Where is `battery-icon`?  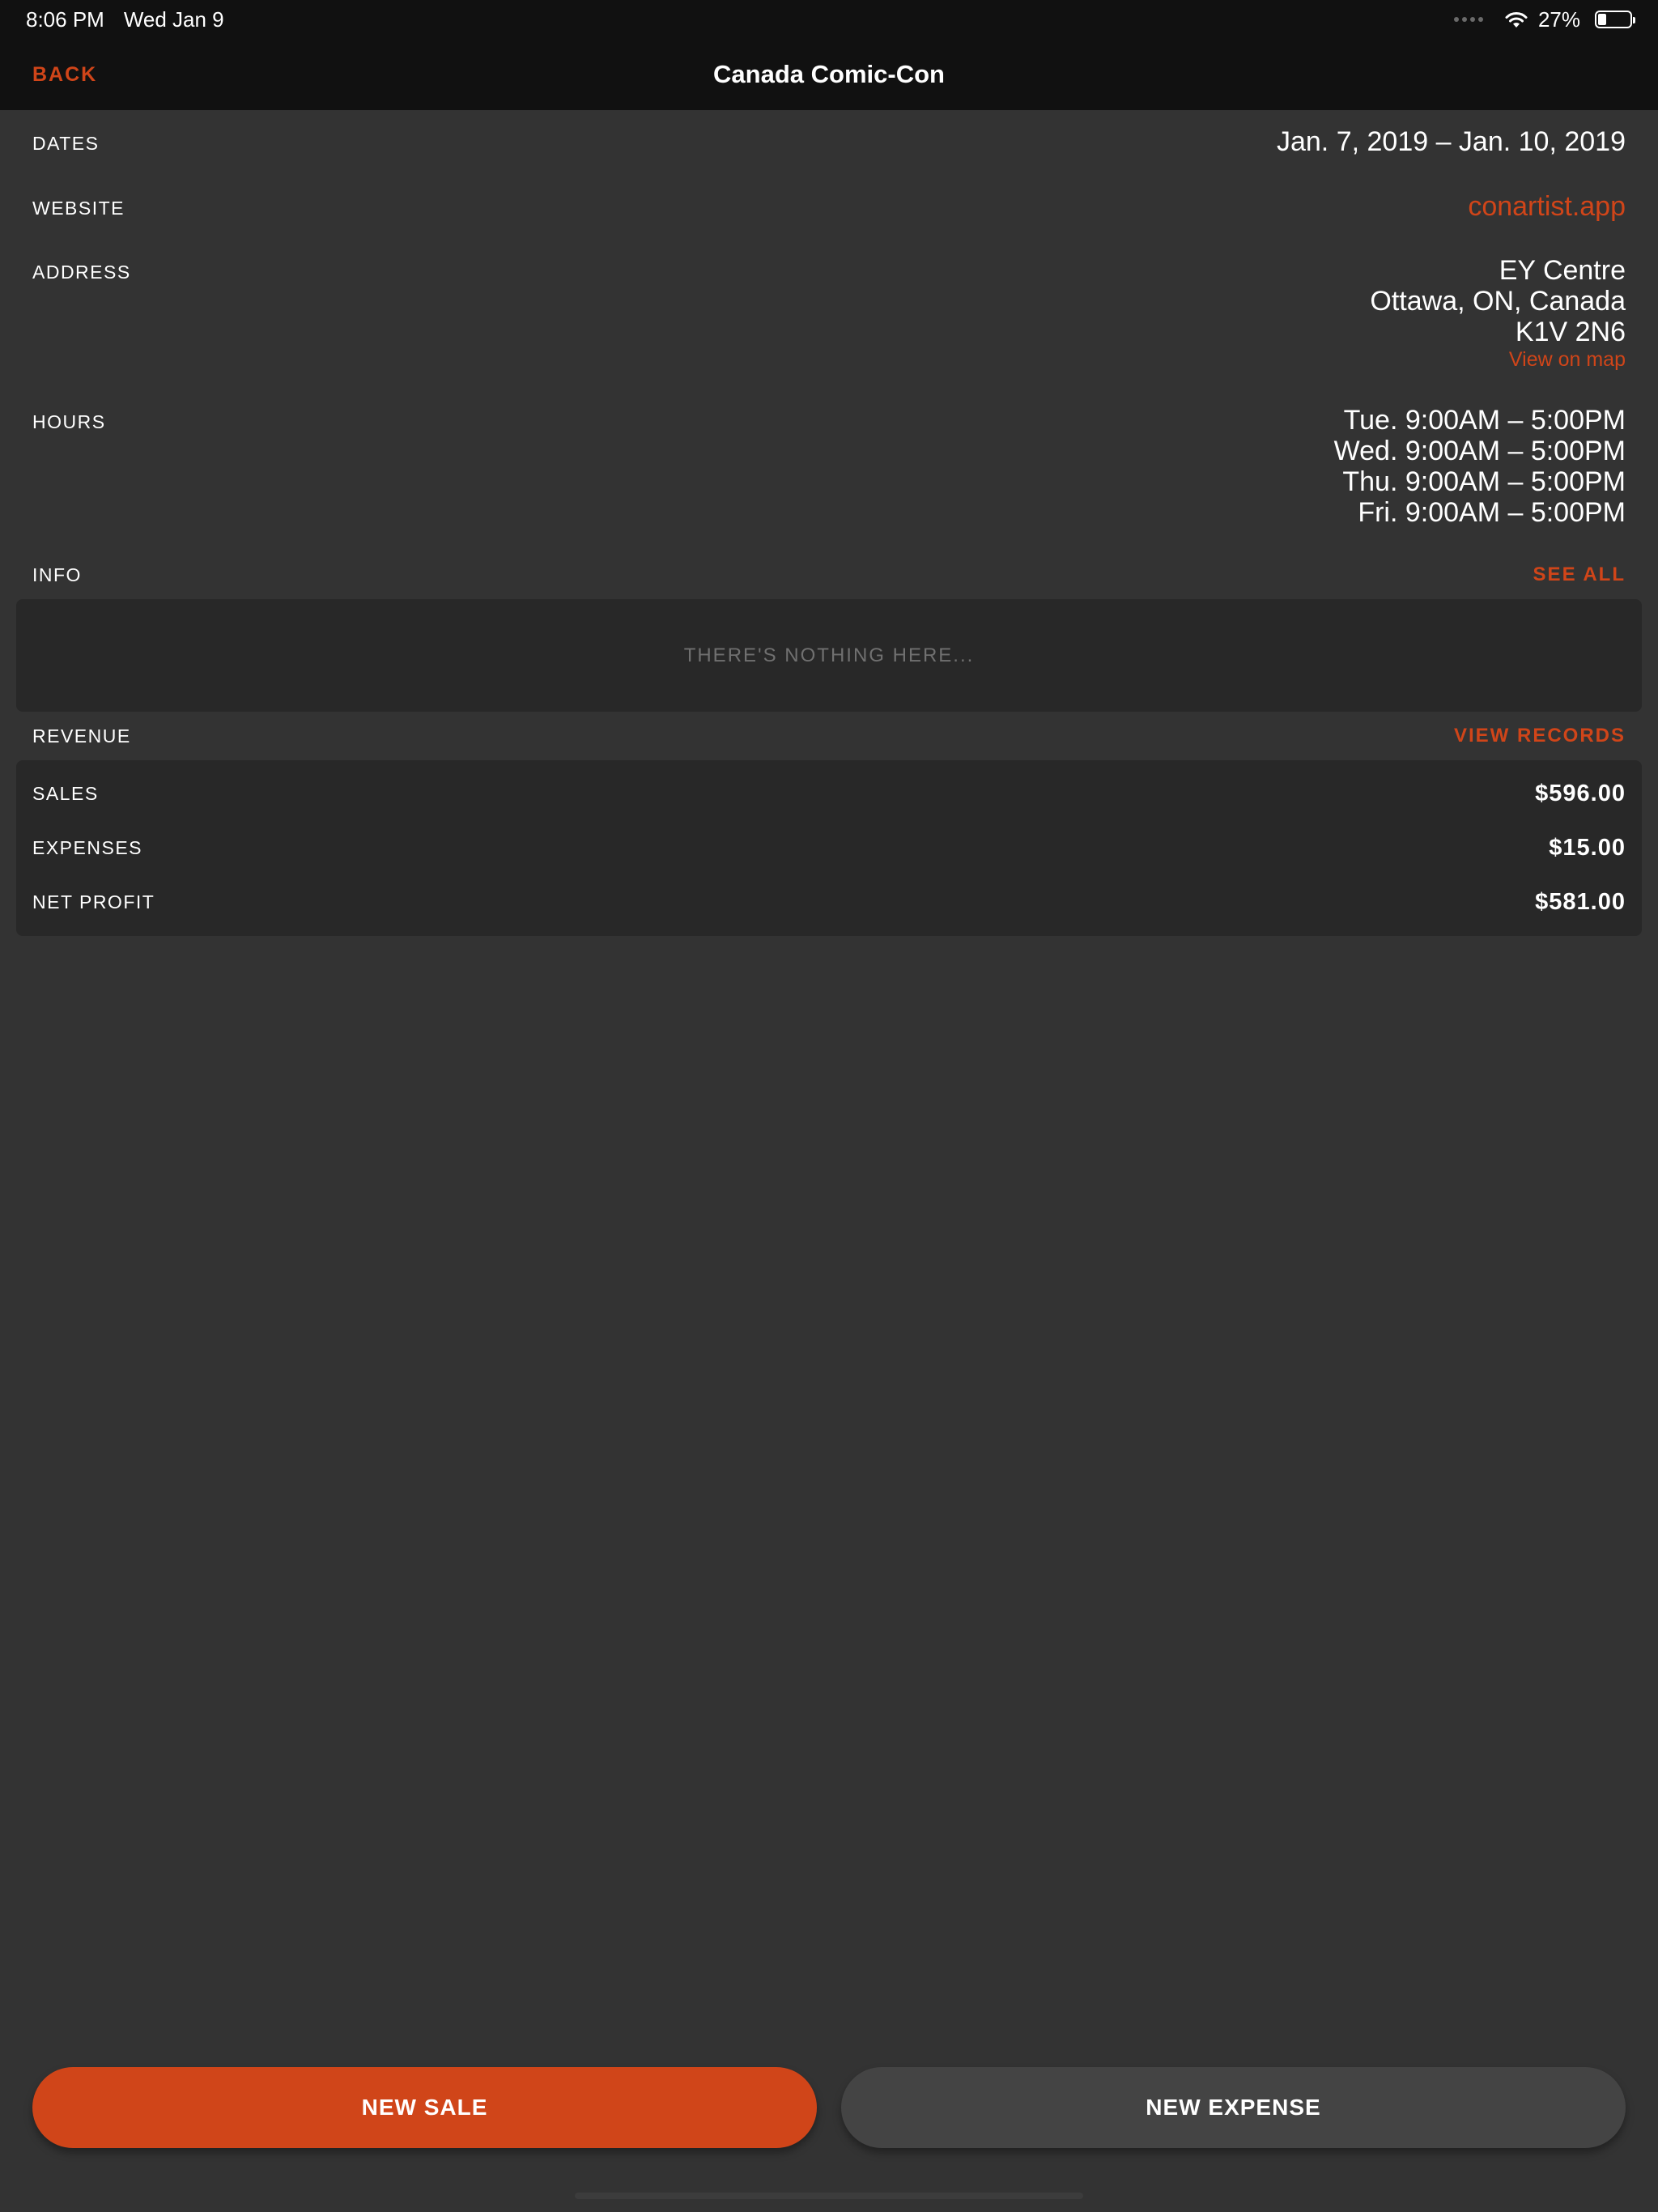 battery-icon is located at coordinates (1615, 19).